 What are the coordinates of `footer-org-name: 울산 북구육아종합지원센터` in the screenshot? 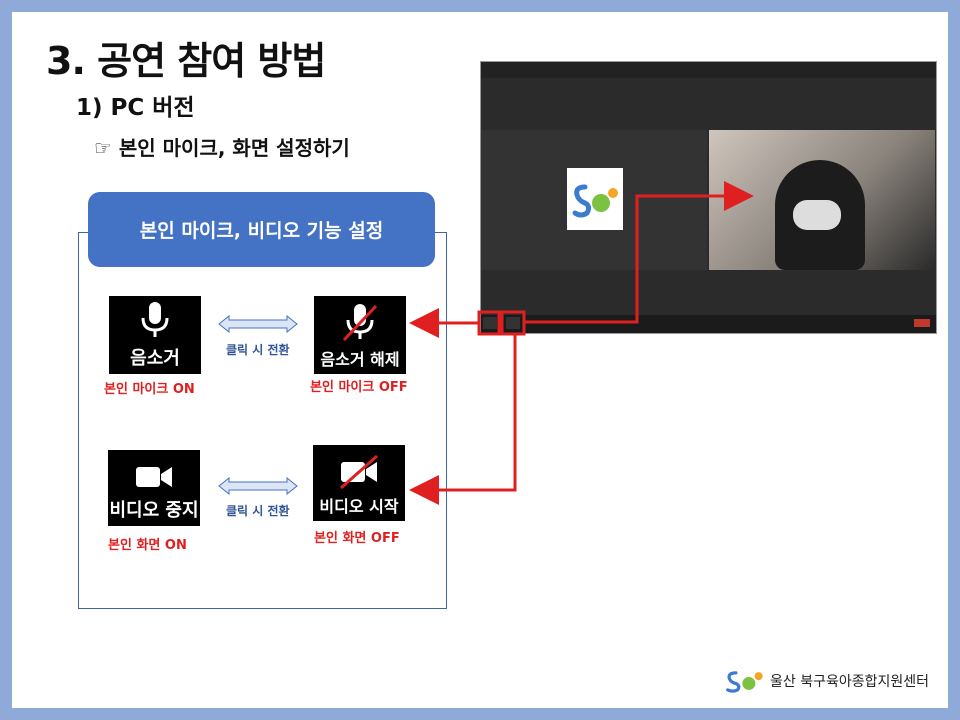 It's located at (850, 682).